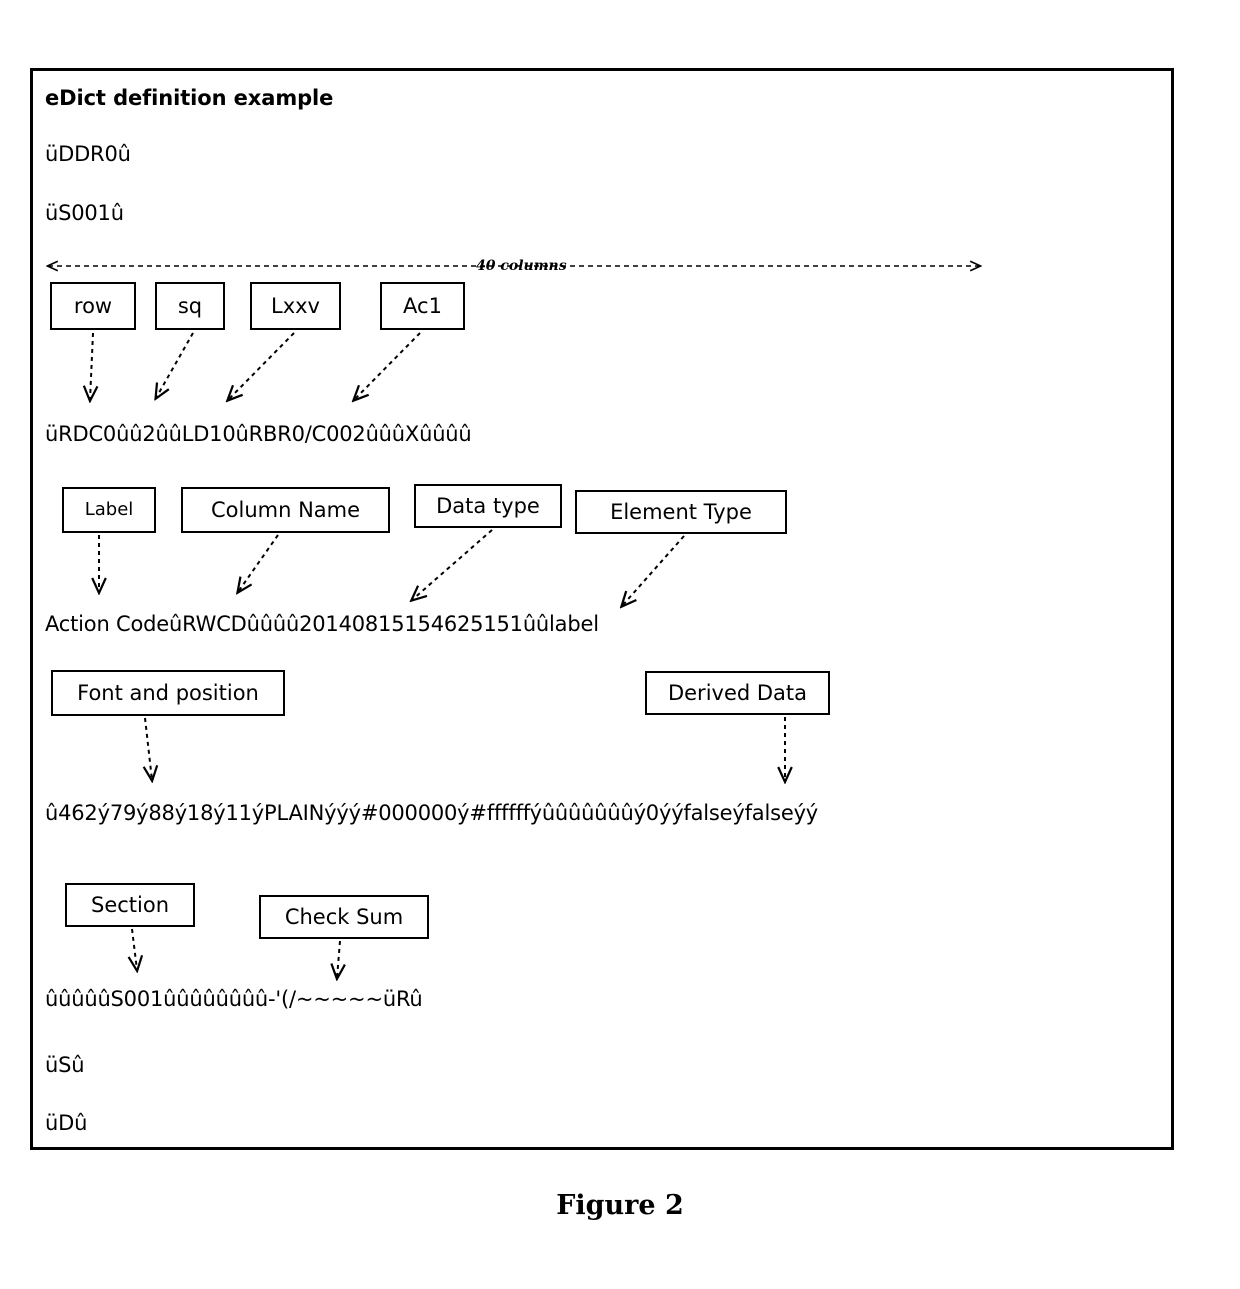 The width and height of the screenshot is (1240, 1289). What do you see at coordinates (620, 1205) in the screenshot?
I see `figure-caption: Figure 2` at bounding box center [620, 1205].